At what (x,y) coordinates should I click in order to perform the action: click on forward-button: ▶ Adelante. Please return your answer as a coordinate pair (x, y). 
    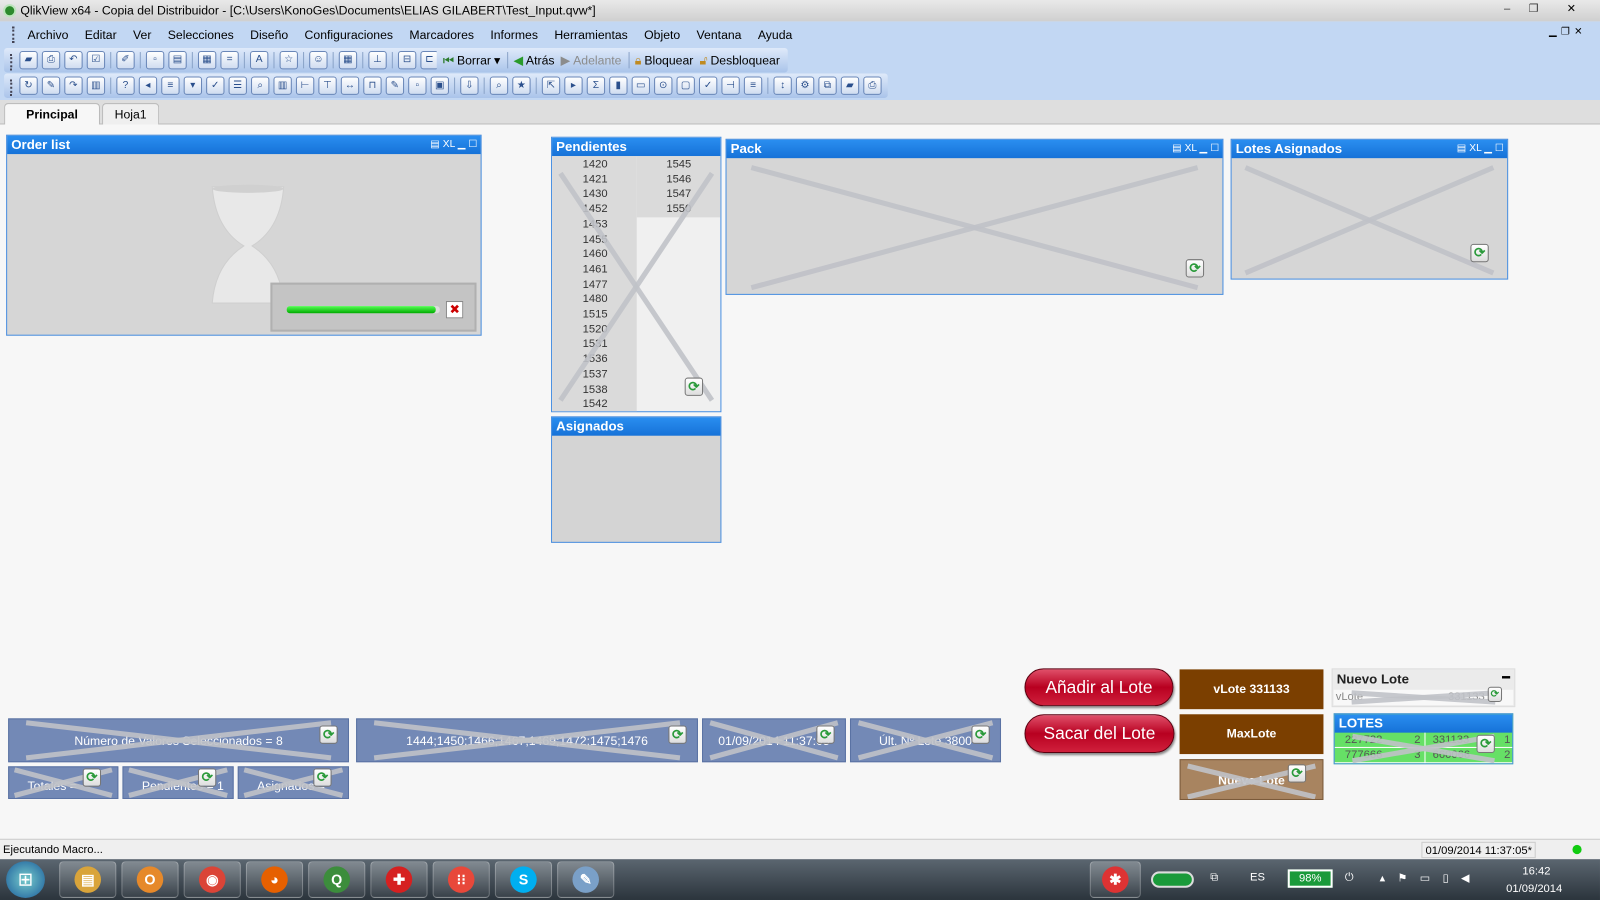
    Looking at the image, I should click on (591, 60).